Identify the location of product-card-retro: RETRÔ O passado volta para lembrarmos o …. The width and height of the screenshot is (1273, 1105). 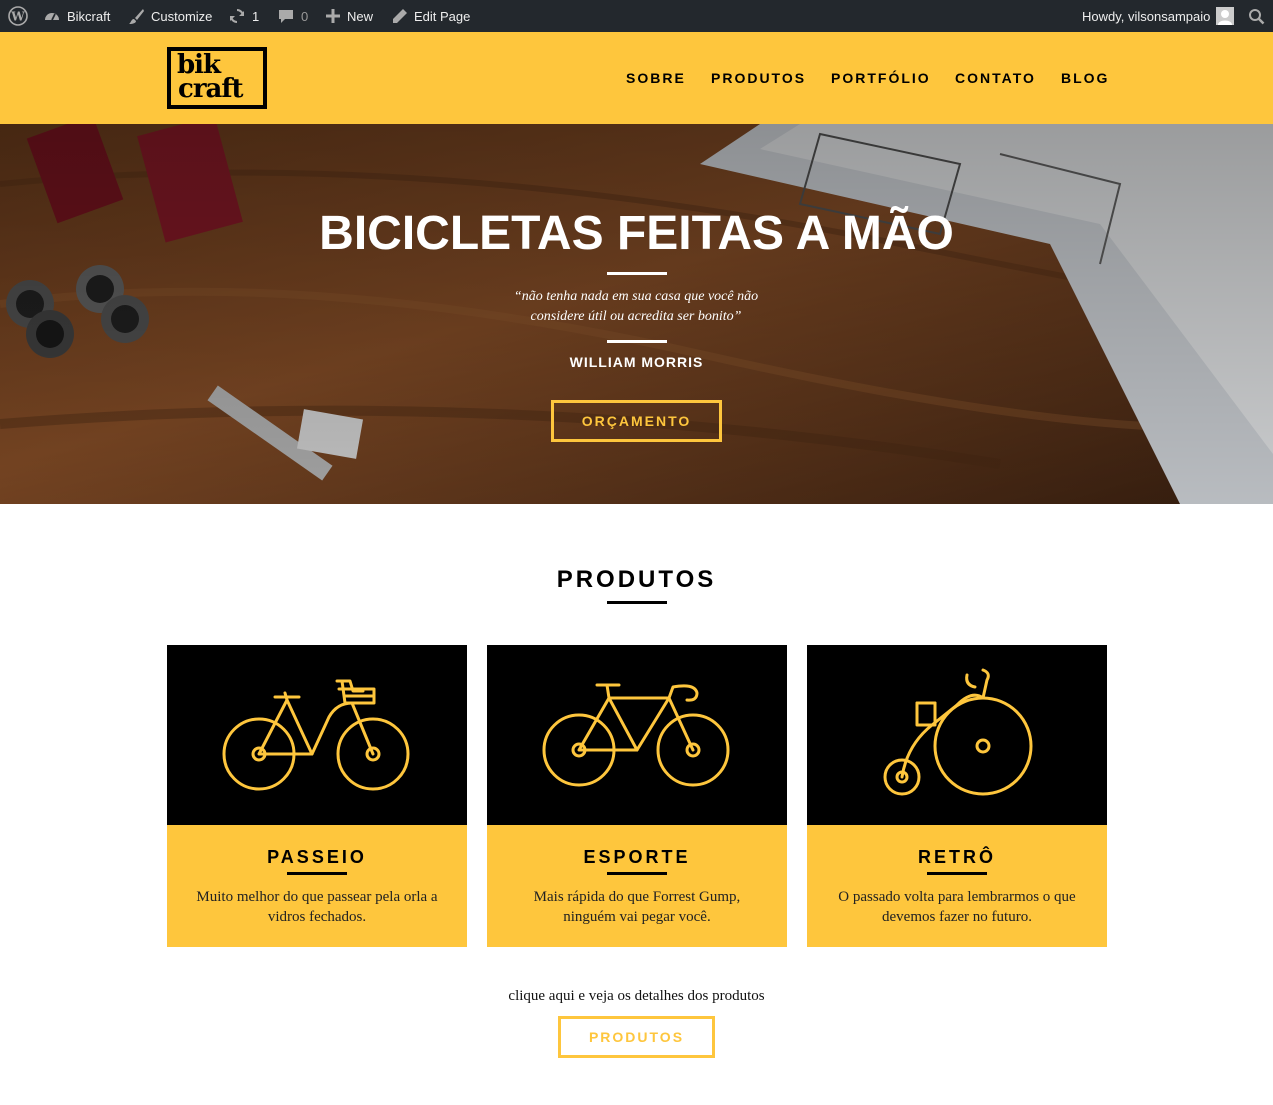
(957, 796).